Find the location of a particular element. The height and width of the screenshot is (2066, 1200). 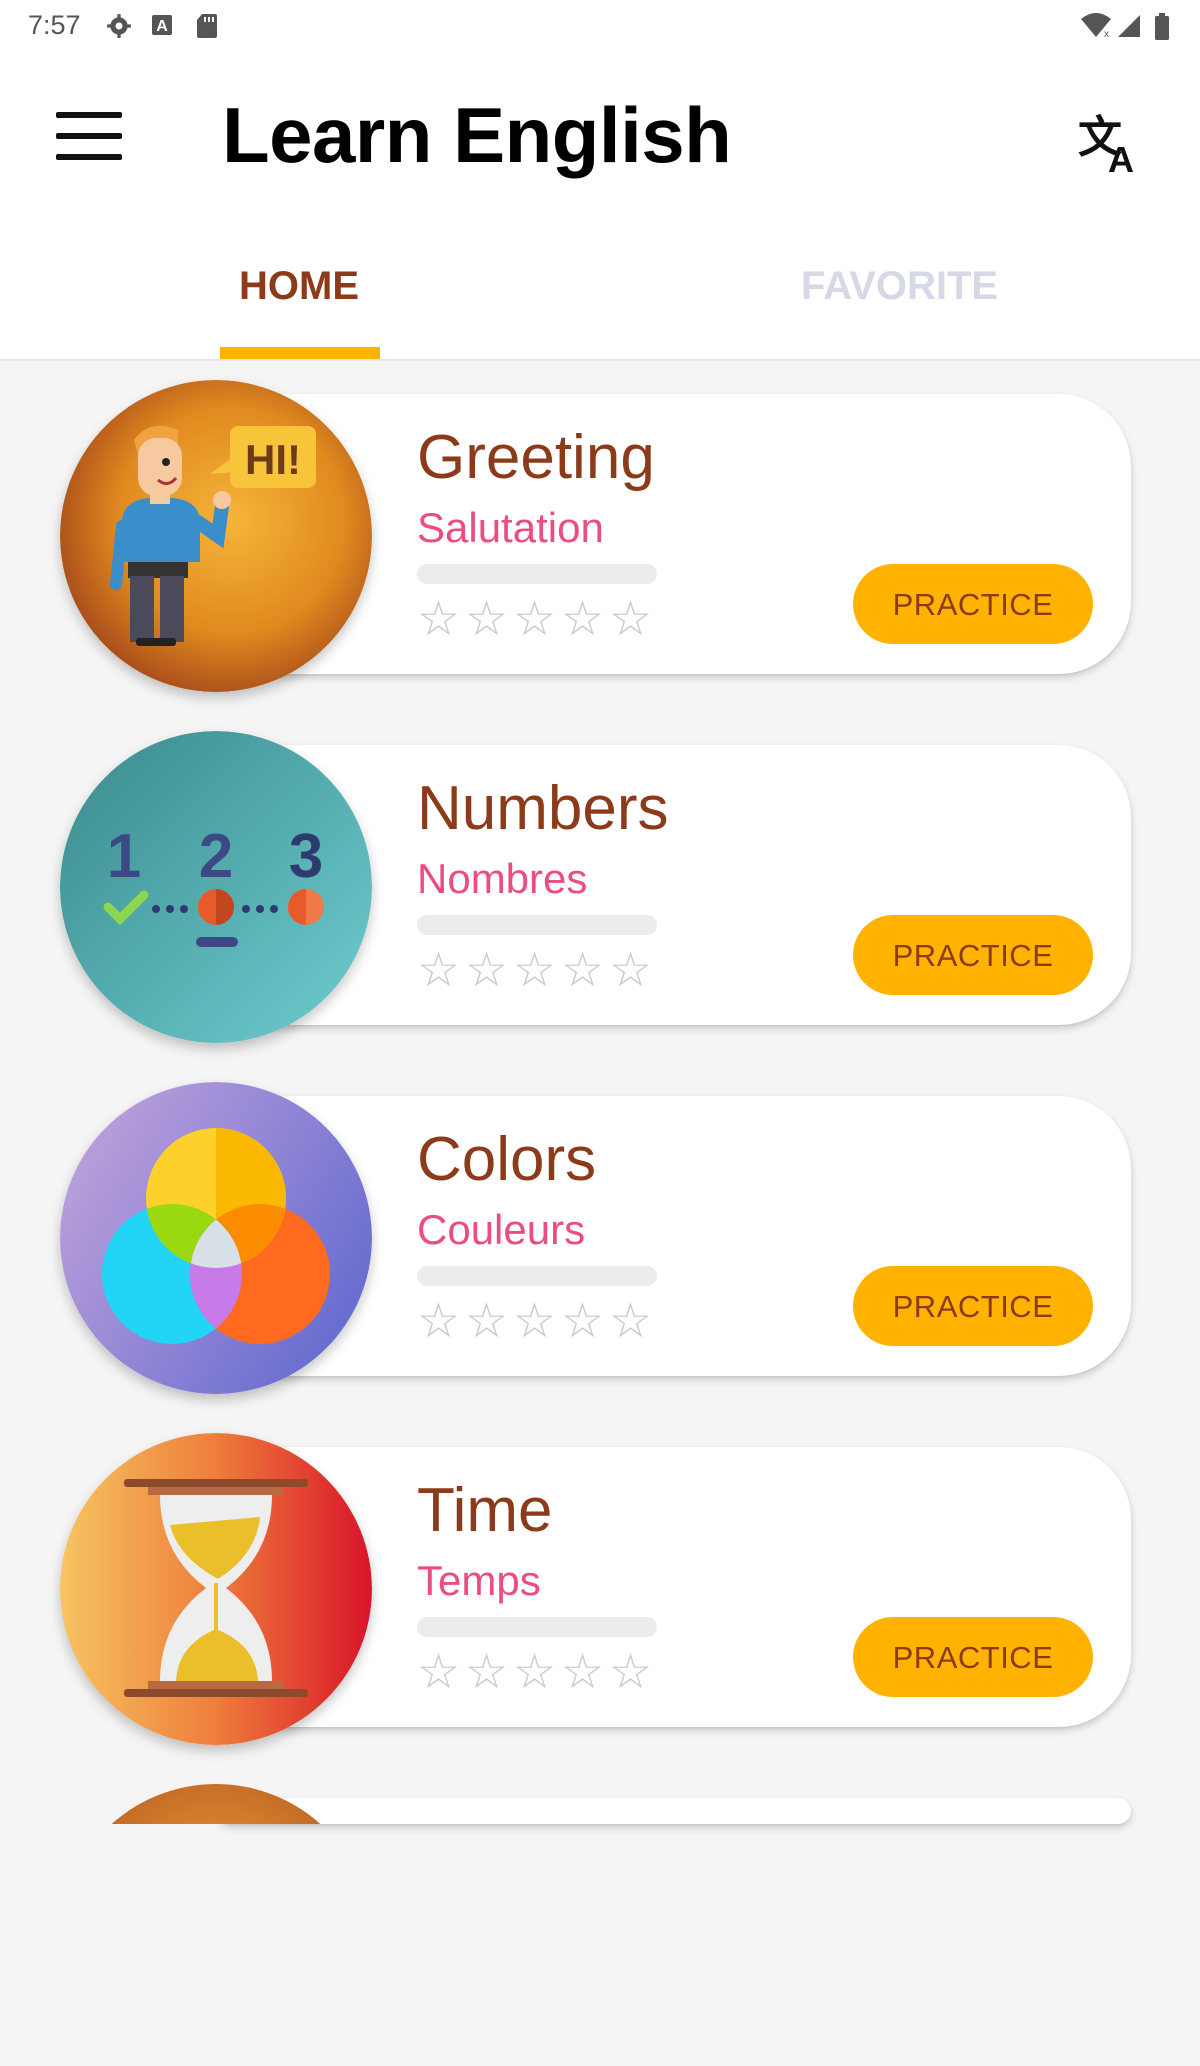

lesson-title: Numbers is located at coordinates (543, 808).